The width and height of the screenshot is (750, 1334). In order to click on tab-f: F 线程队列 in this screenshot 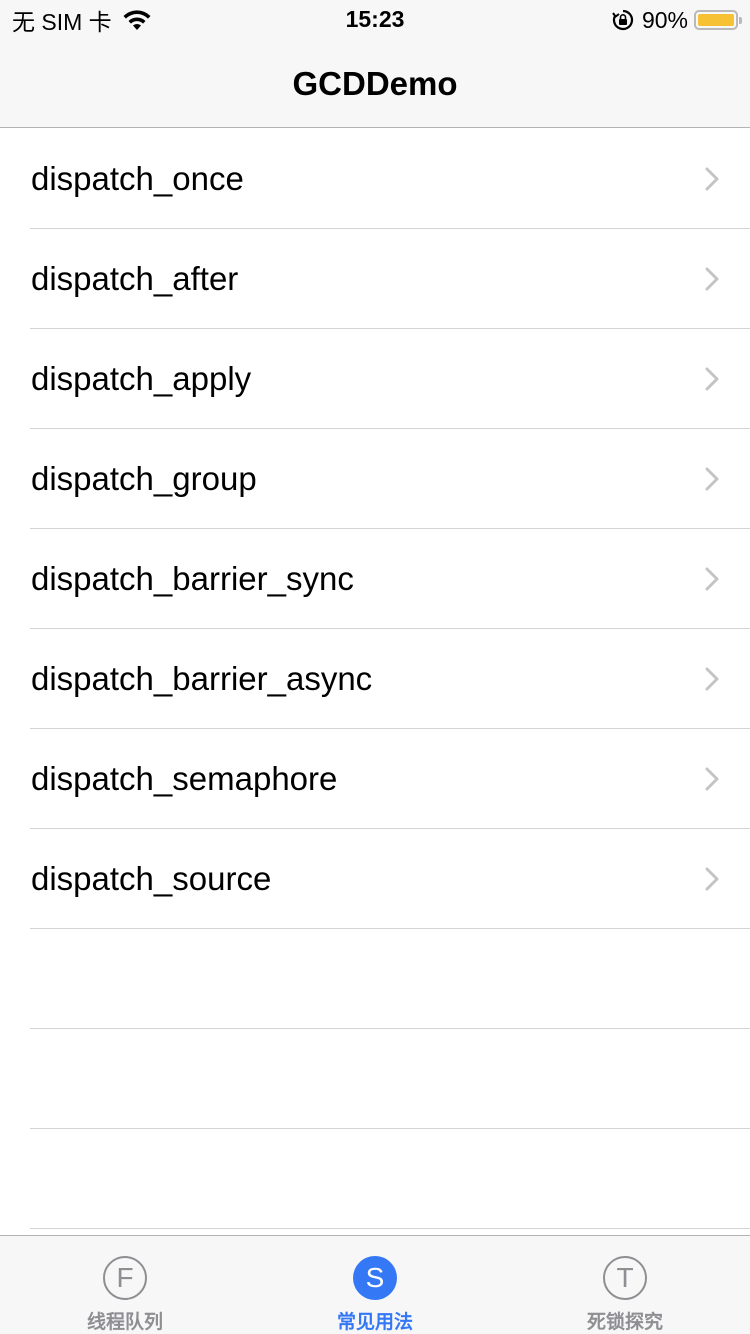, I will do `click(125, 1285)`.